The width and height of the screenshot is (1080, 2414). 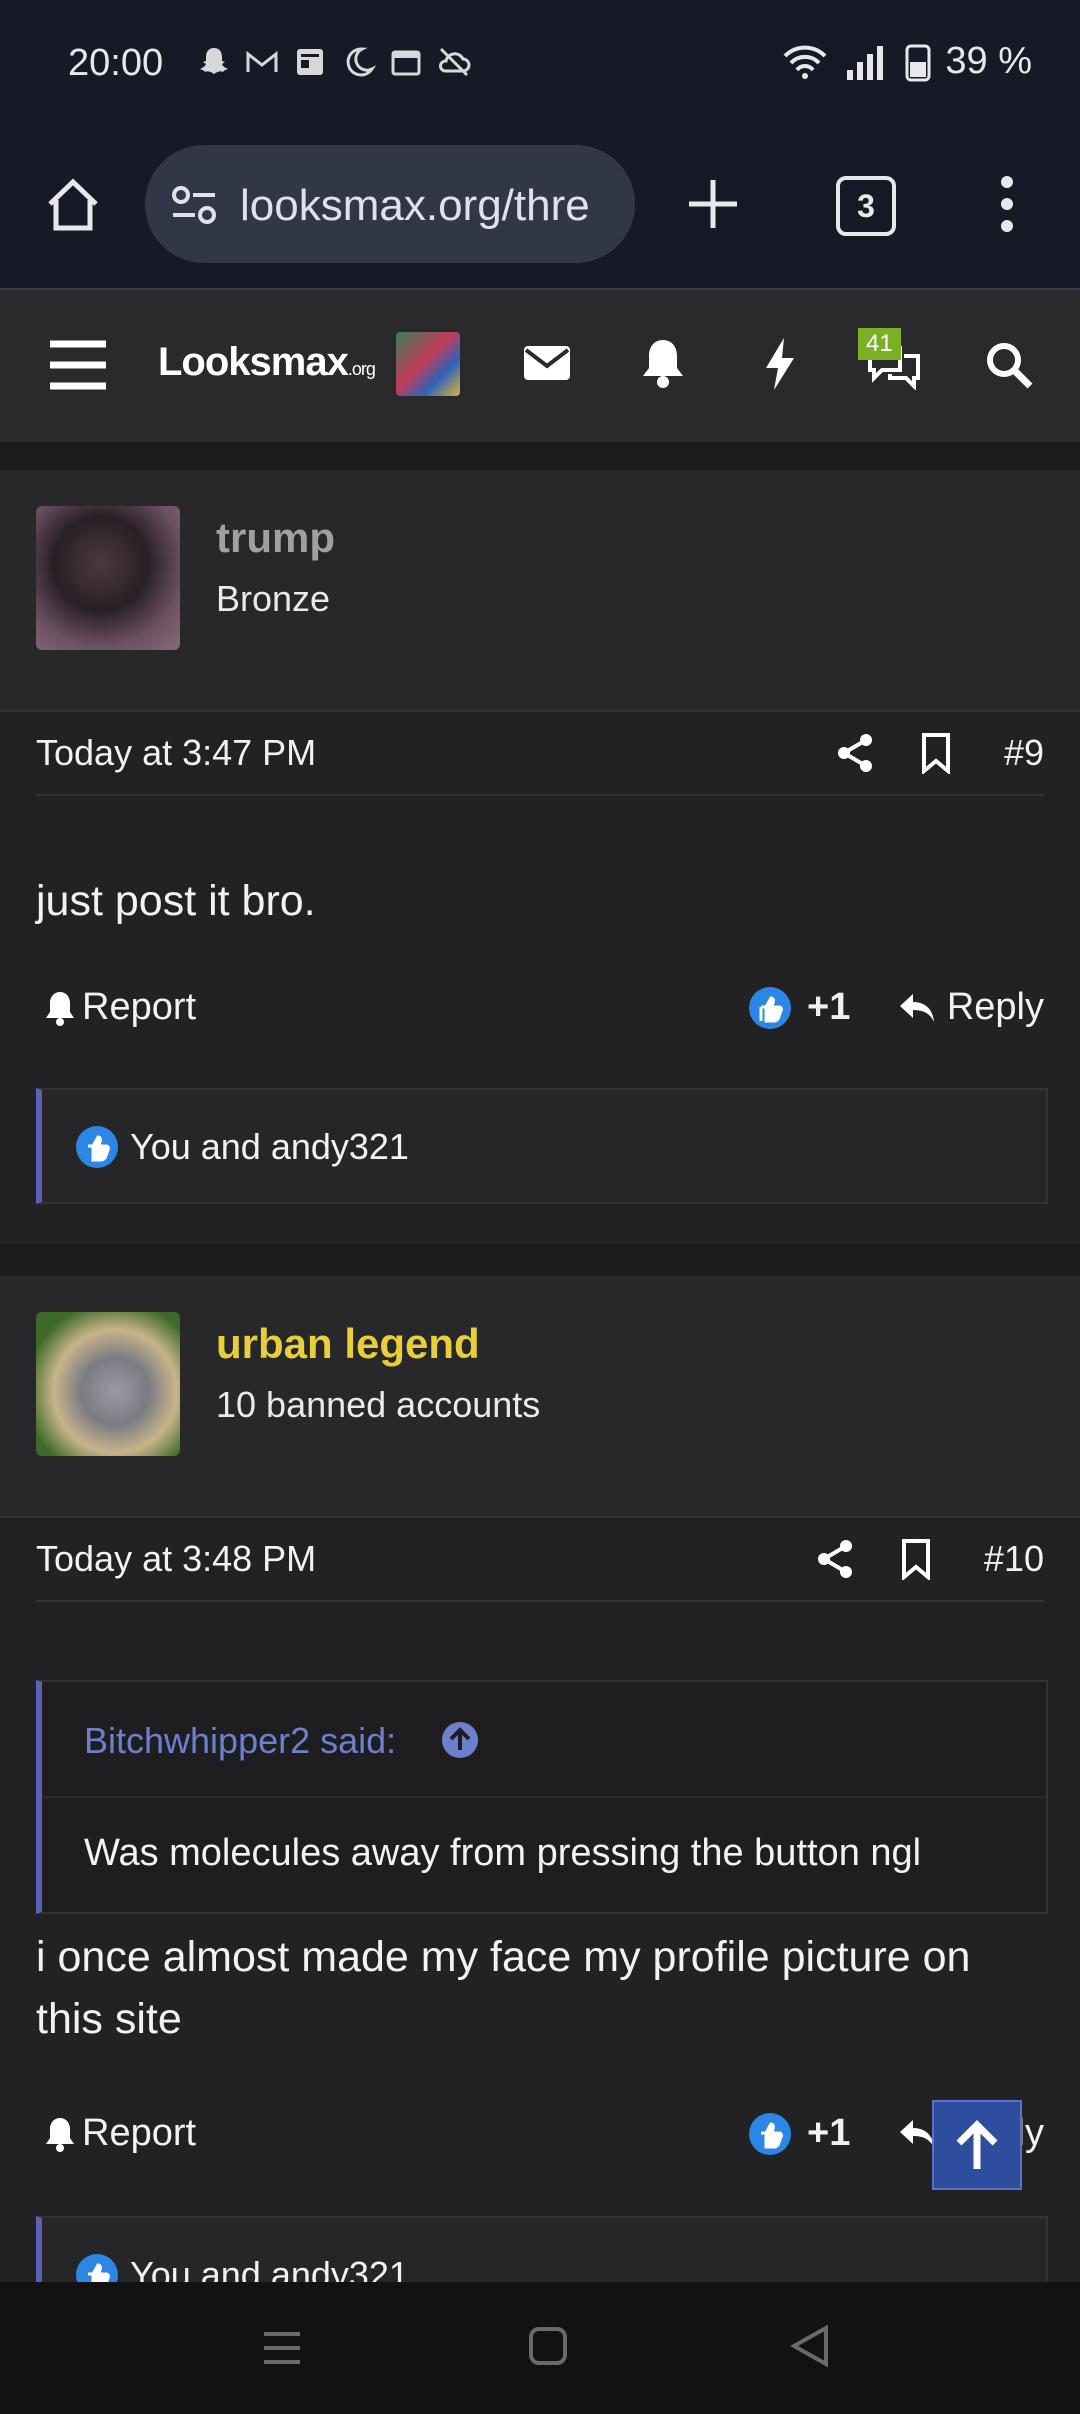 What do you see at coordinates (540, 755) in the screenshot?
I see `post-meta: Today at 3:47 PM #9` at bounding box center [540, 755].